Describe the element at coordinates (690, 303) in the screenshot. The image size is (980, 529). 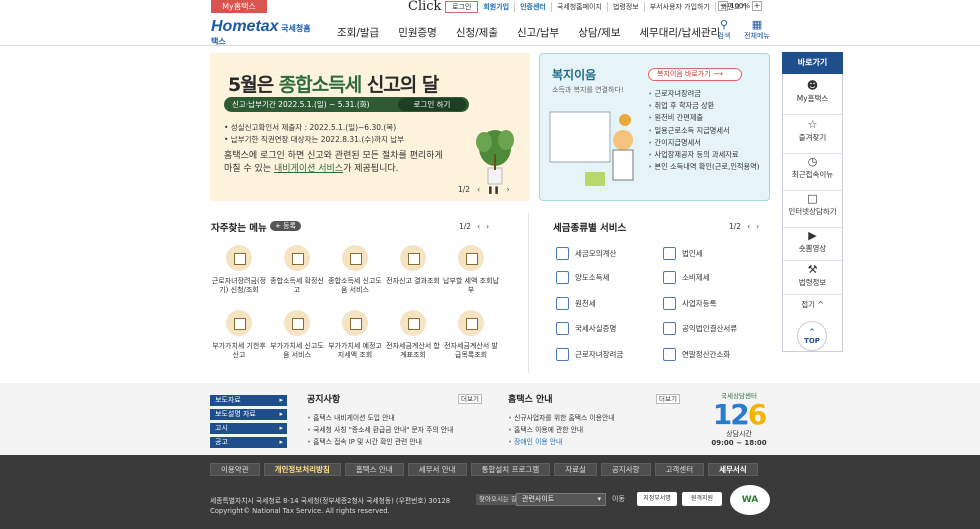
I see `tax-service-item: 사업자등록` at that location.